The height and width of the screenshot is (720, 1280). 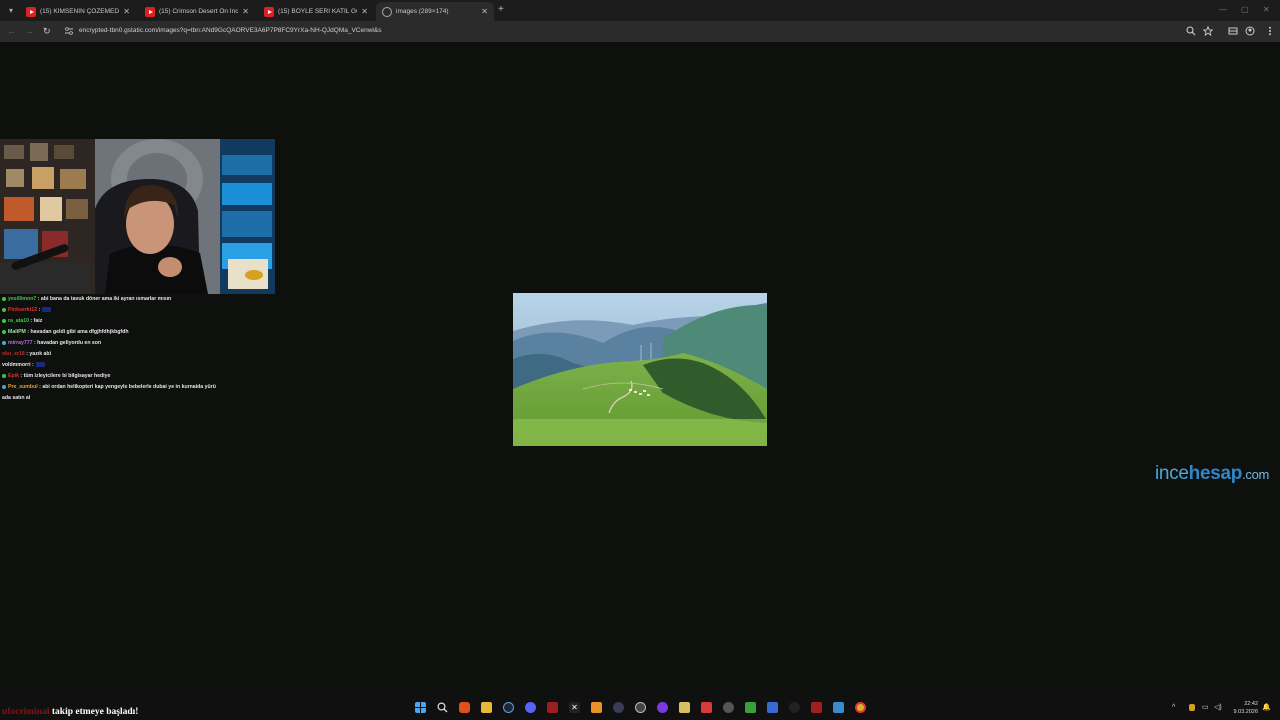 What do you see at coordinates (11, 31) in the screenshot?
I see `back-arrow-icon: ←` at bounding box center [11, 31].